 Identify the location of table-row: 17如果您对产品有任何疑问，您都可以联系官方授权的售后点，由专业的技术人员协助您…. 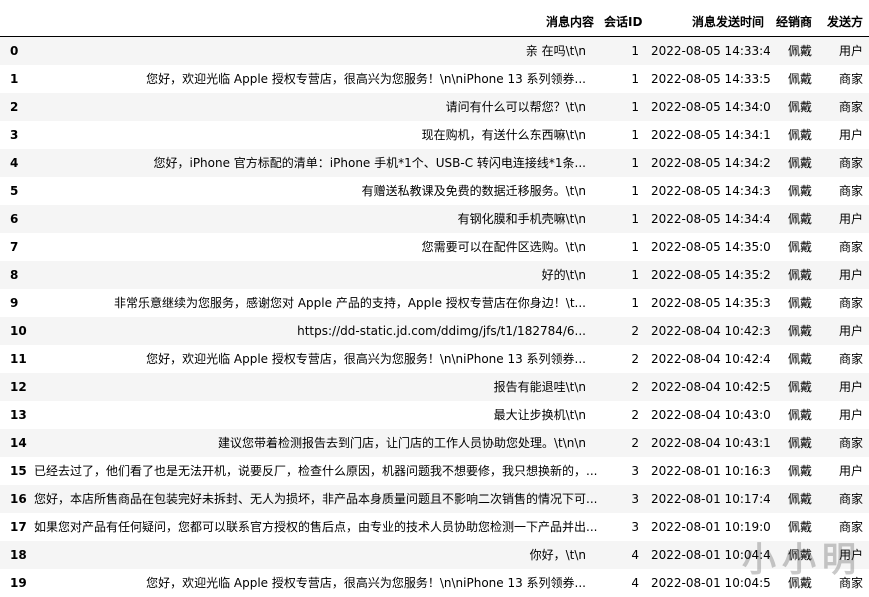
(434, 527).